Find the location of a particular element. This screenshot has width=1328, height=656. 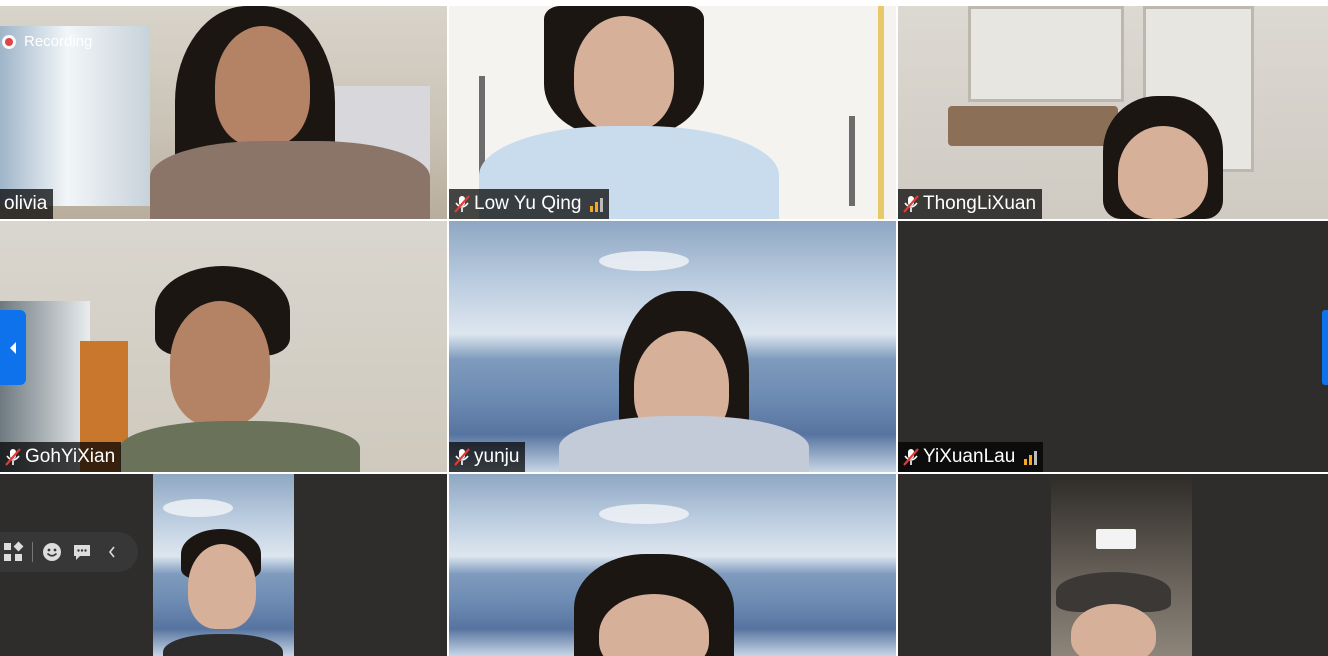

video-tile-gohyixian: GohYiXian is located at coordinates (223, 346).